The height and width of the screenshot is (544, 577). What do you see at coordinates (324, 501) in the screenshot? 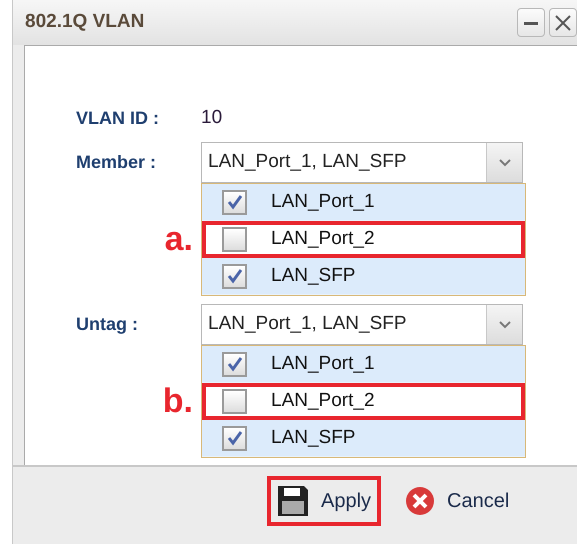
I see `apply-button: Apply` at bounding box center [324, 501].